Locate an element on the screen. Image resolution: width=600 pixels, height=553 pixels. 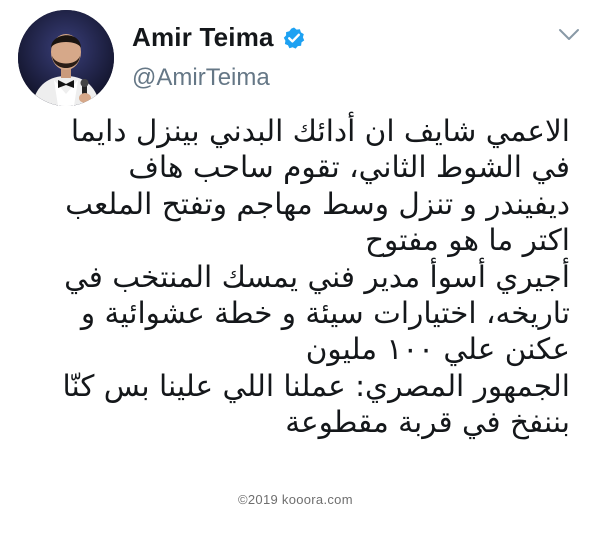
watermark: ©2019 kooora.com is located at coordinates (295, 499).